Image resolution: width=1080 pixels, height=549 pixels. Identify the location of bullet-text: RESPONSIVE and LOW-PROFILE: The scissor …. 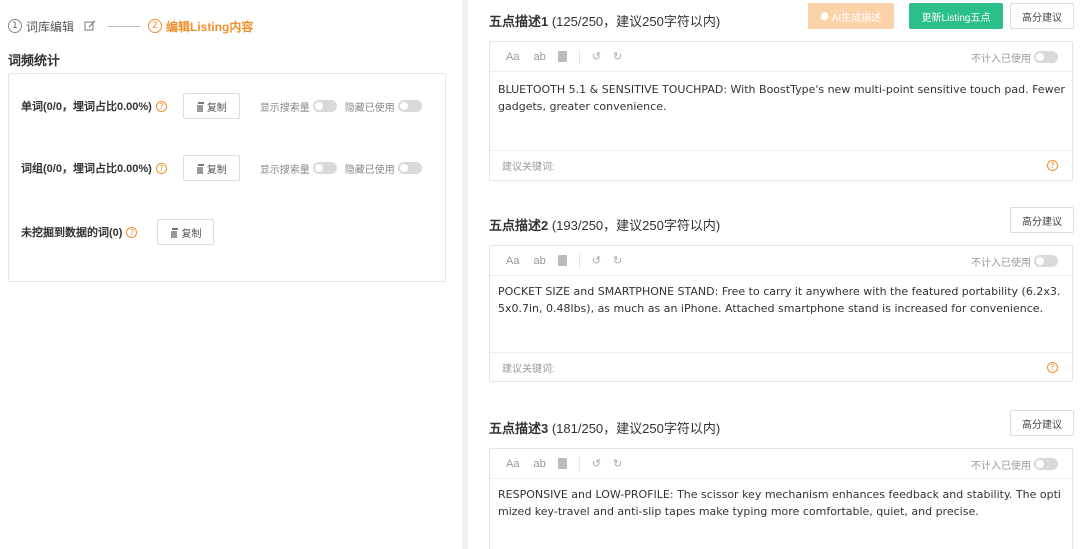
(782, 503).